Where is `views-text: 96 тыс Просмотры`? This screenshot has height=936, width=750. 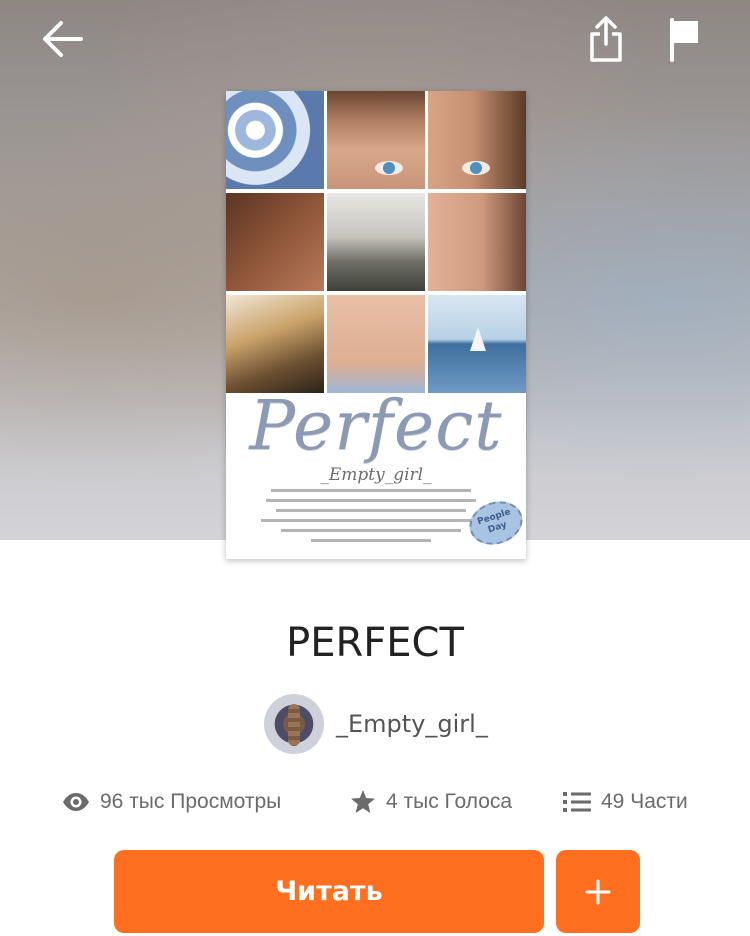
views-text: 96 тыс Просмотры is located at coordinates (191, 801).